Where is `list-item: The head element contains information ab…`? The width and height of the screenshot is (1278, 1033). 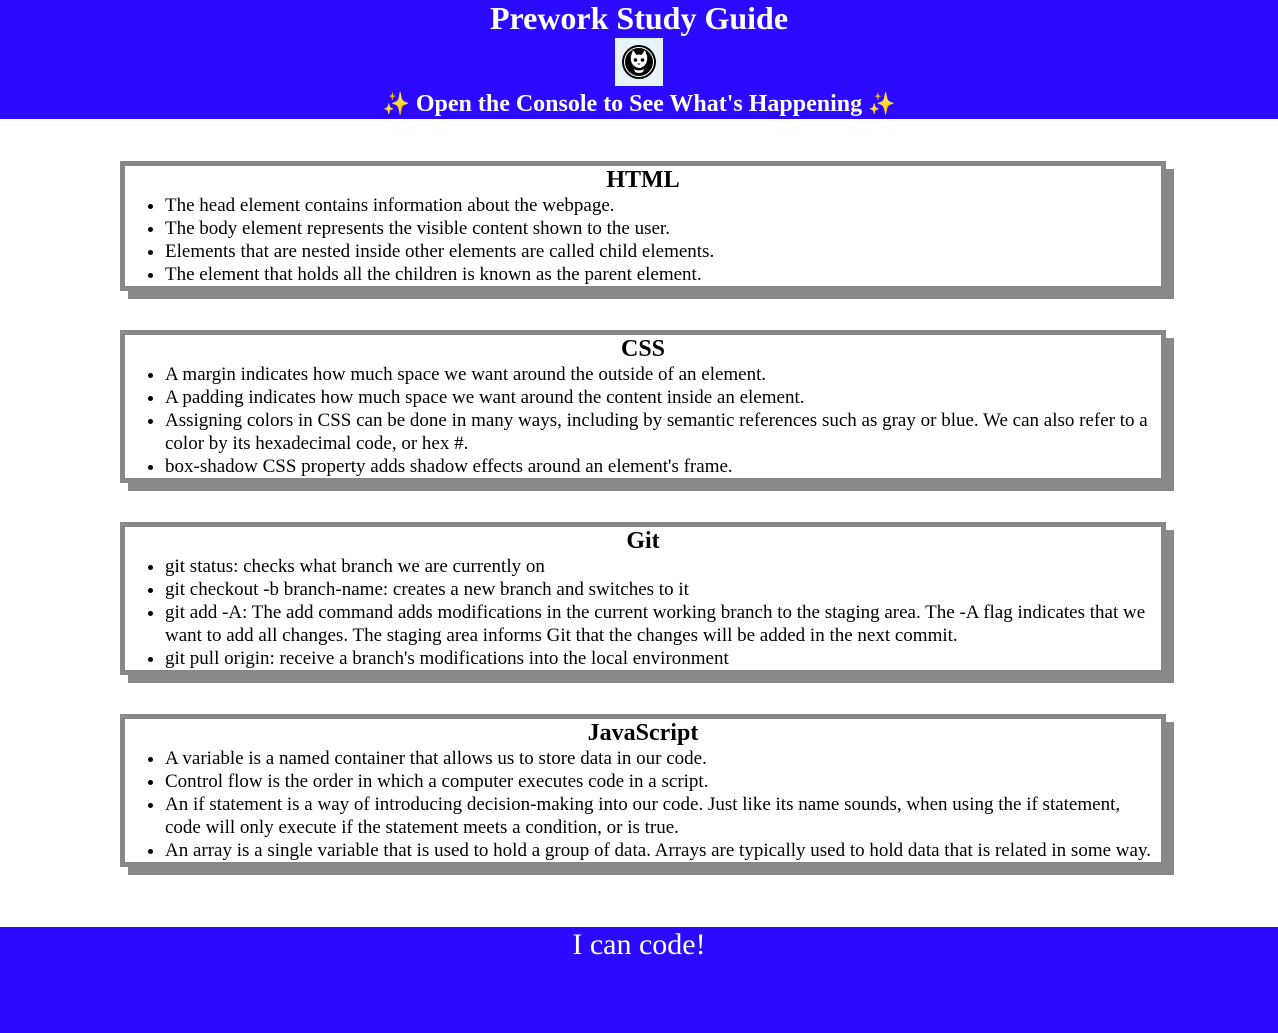 list-item: The head element contains information ab… is located at coordinates (663, 205).